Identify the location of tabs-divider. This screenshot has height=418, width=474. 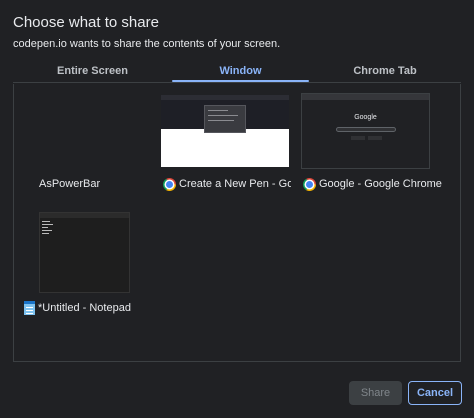
(237, 82).